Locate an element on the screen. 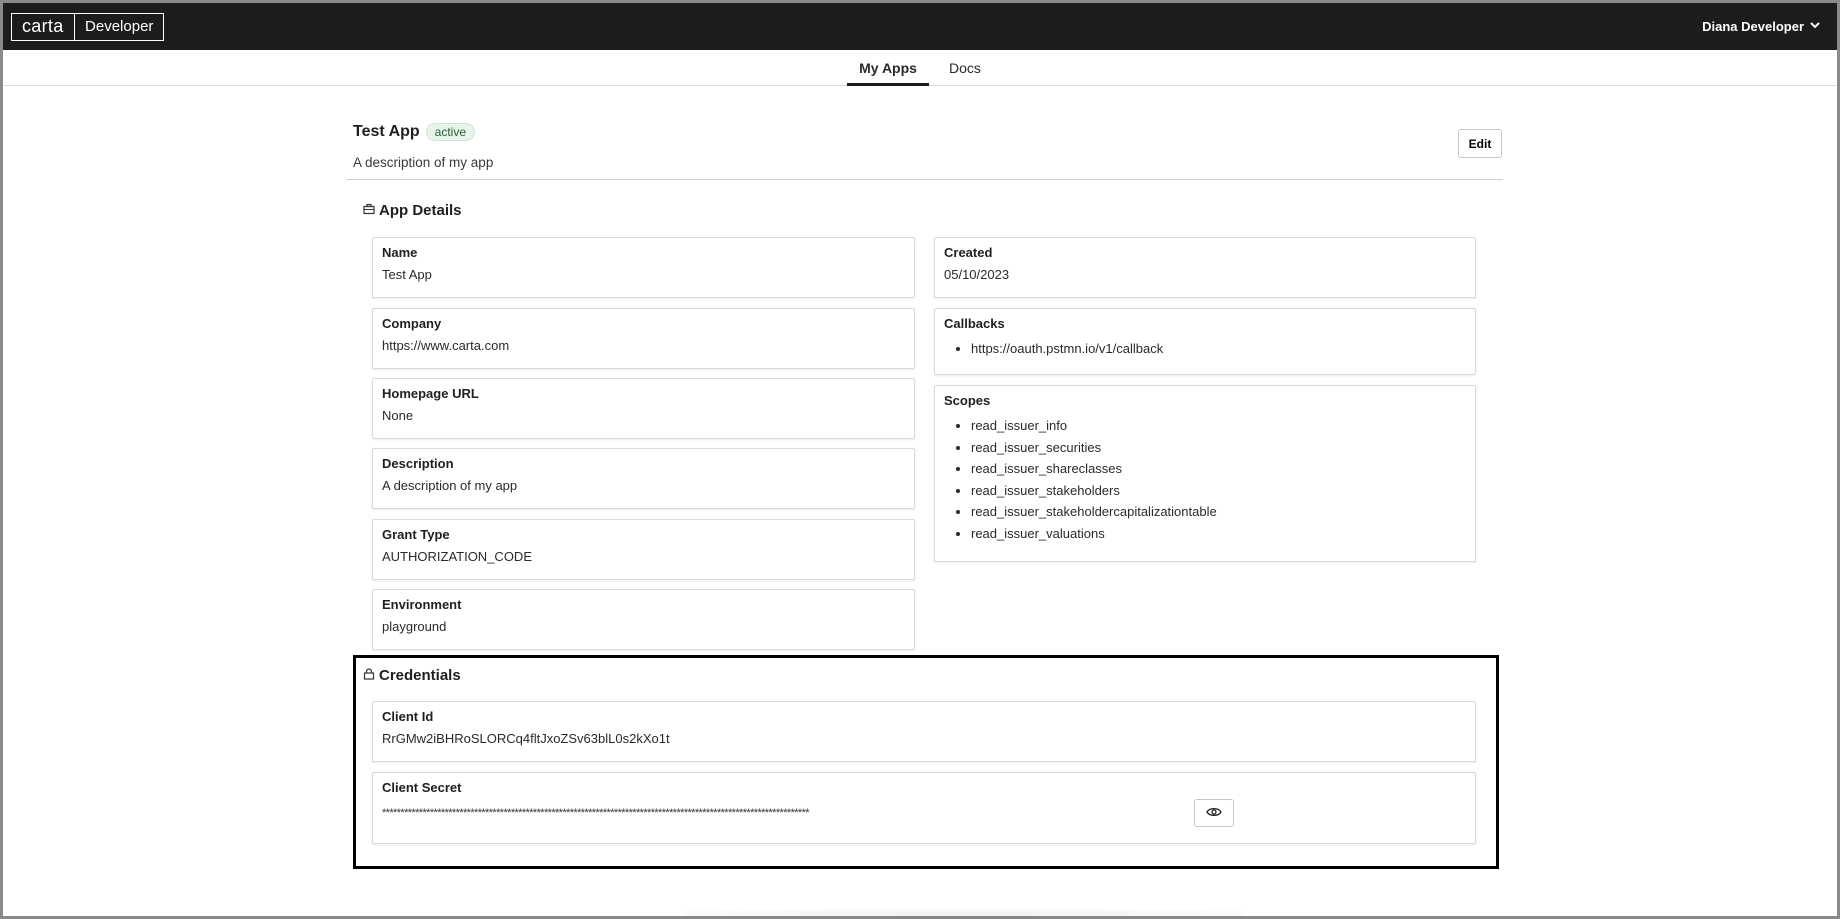 This screenshot has width=1840, height=919. app-details-title: App Details is located at coordinates (420, 210).